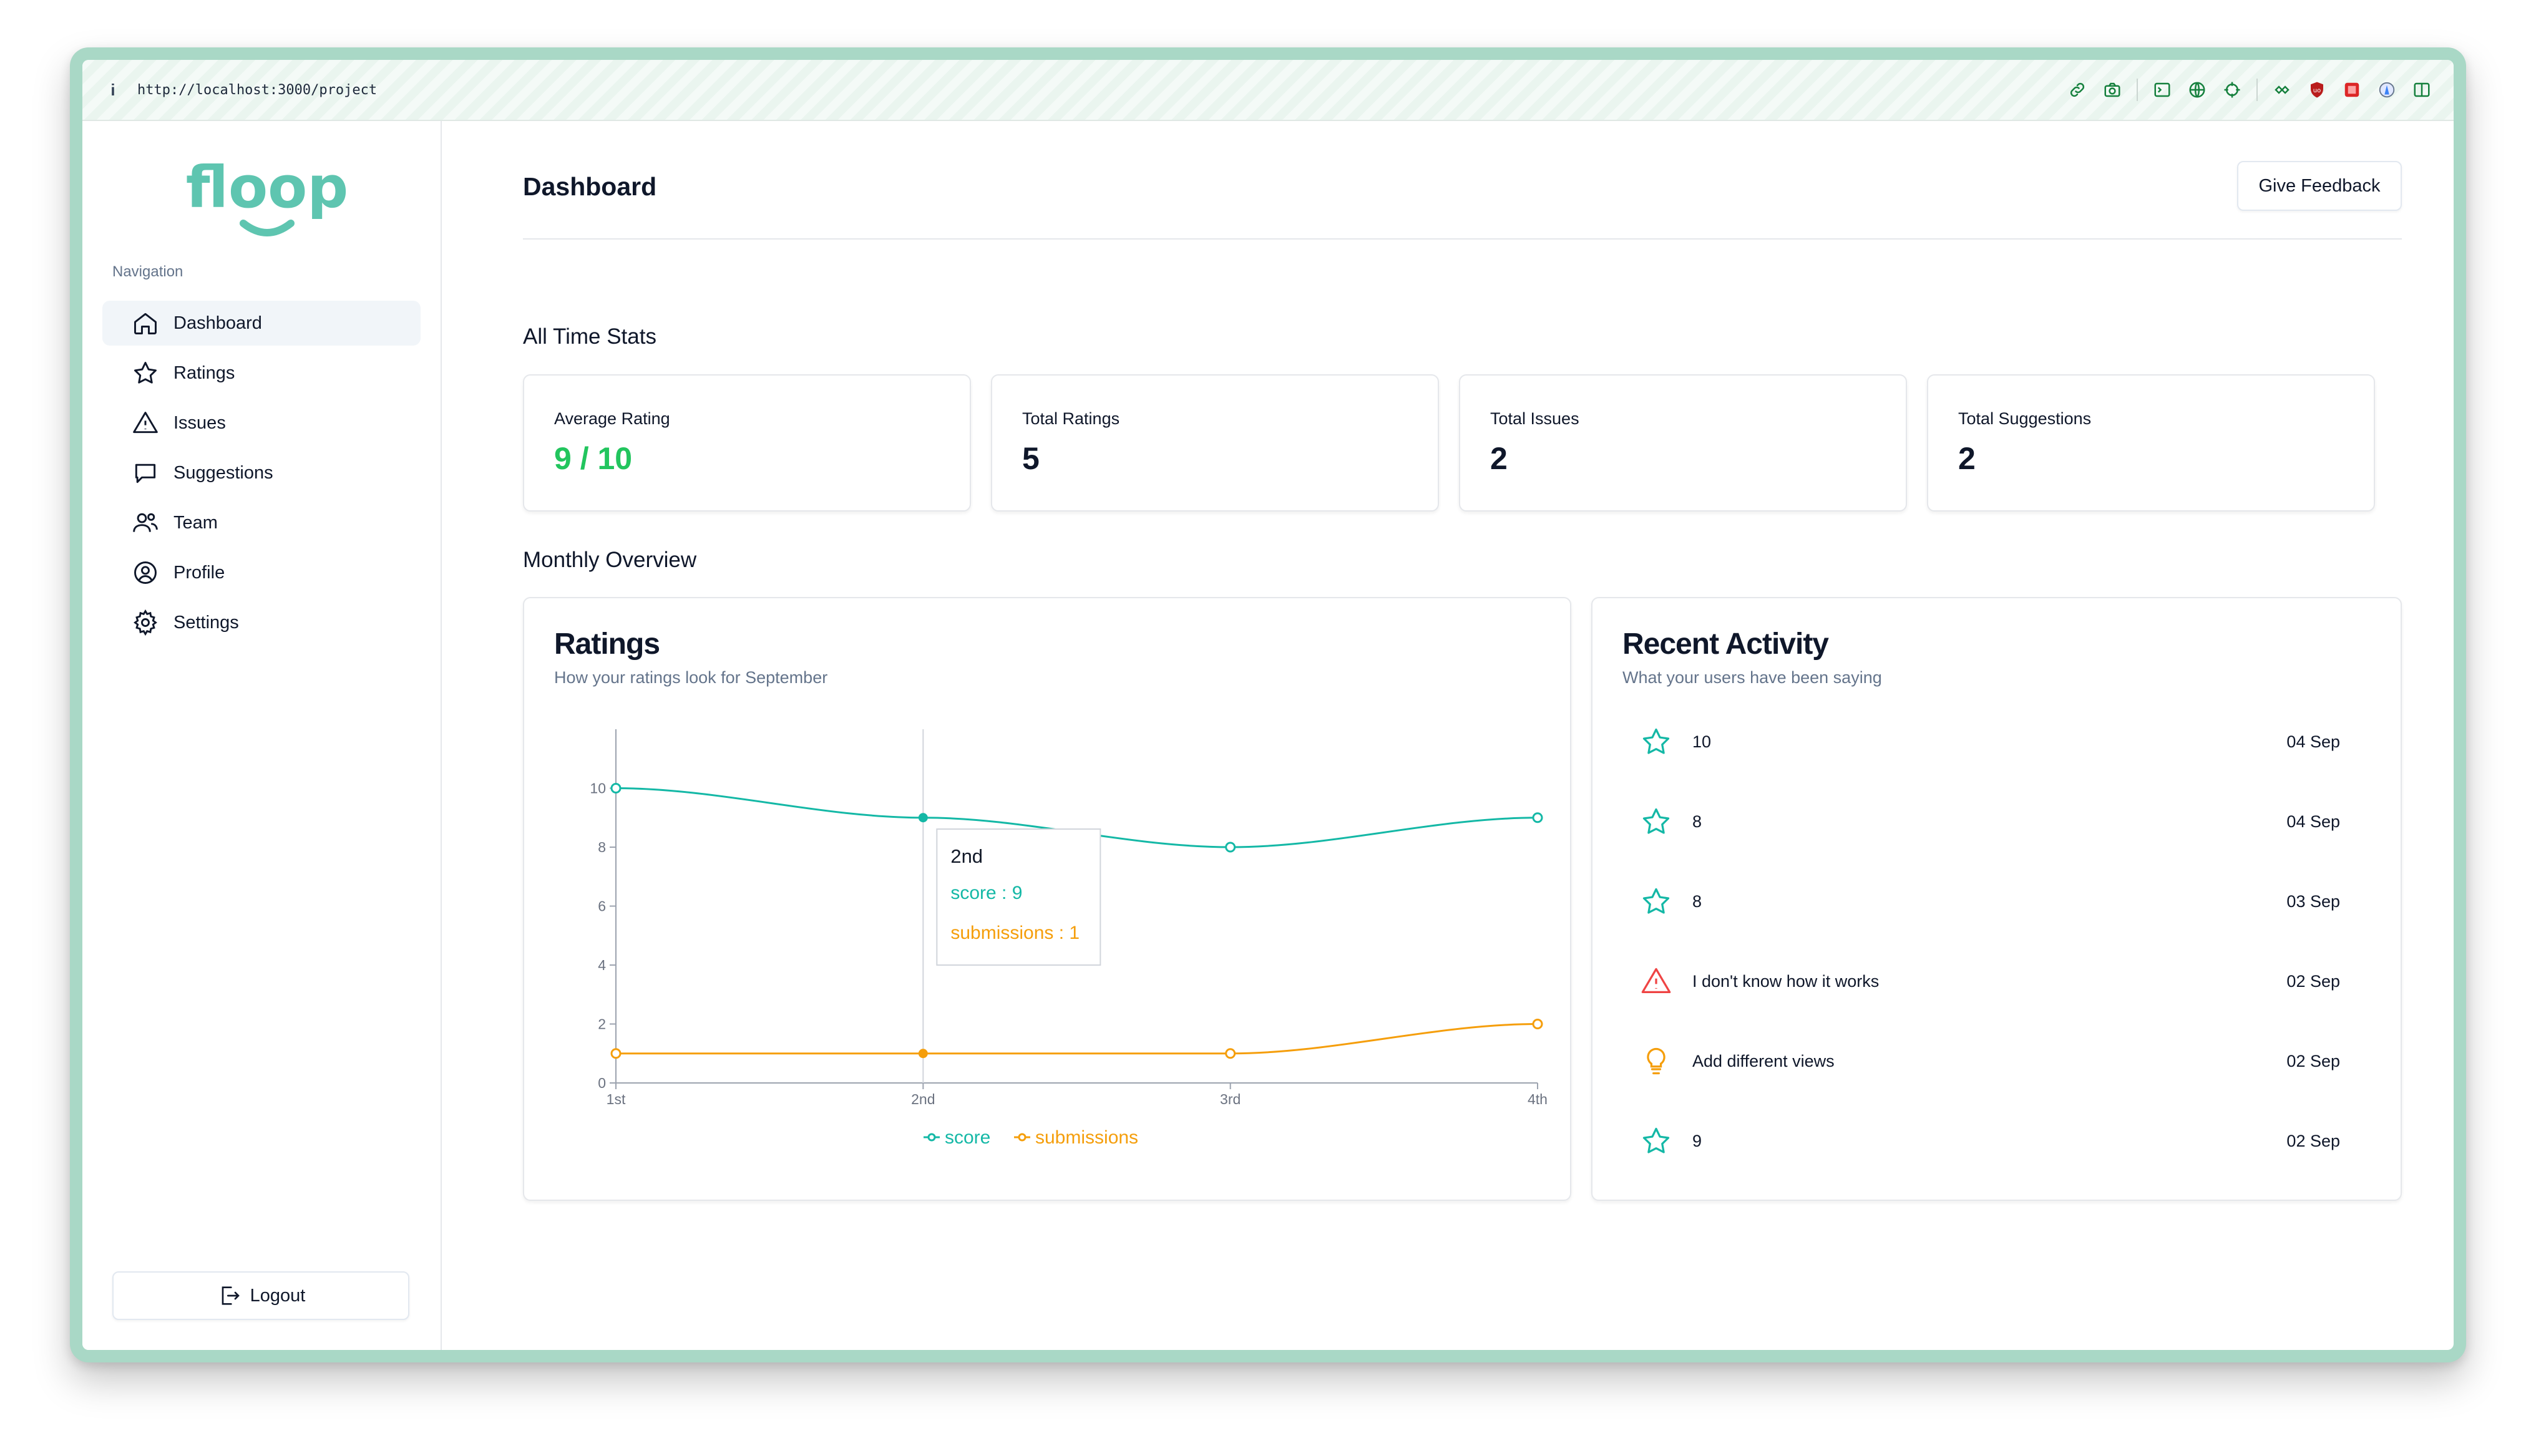  I want to click on series-line-submissions, so click(1077, 1039).